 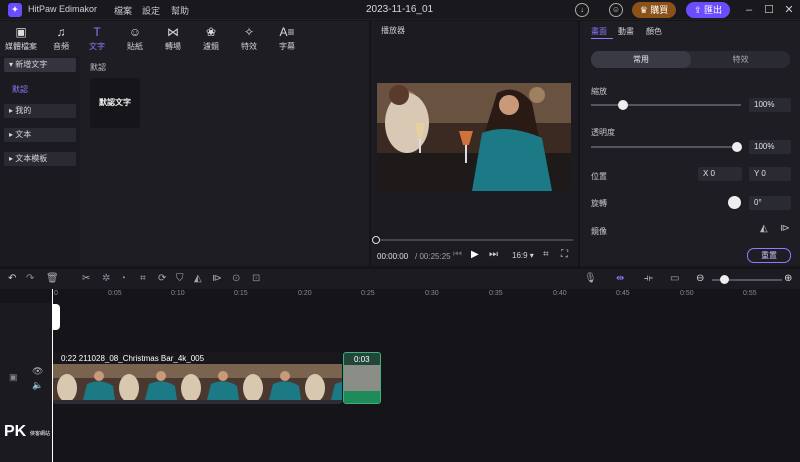 I want to click on category-new-text: ▾ 新增文字, so click(x=40, y=65).